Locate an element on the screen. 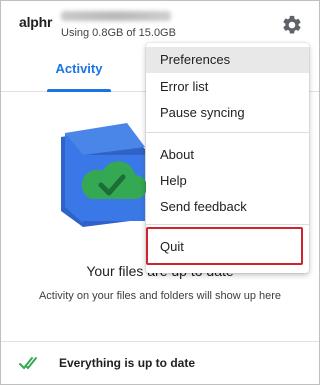  menu-item-about: About is located at coordinates (227, 155).